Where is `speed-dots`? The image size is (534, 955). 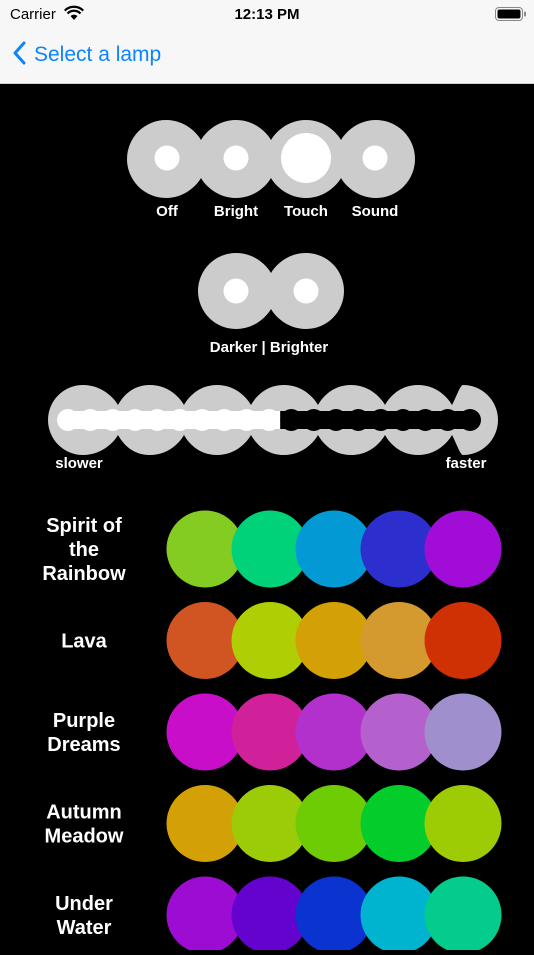 speed-dots is located at coordinates (269, 420).